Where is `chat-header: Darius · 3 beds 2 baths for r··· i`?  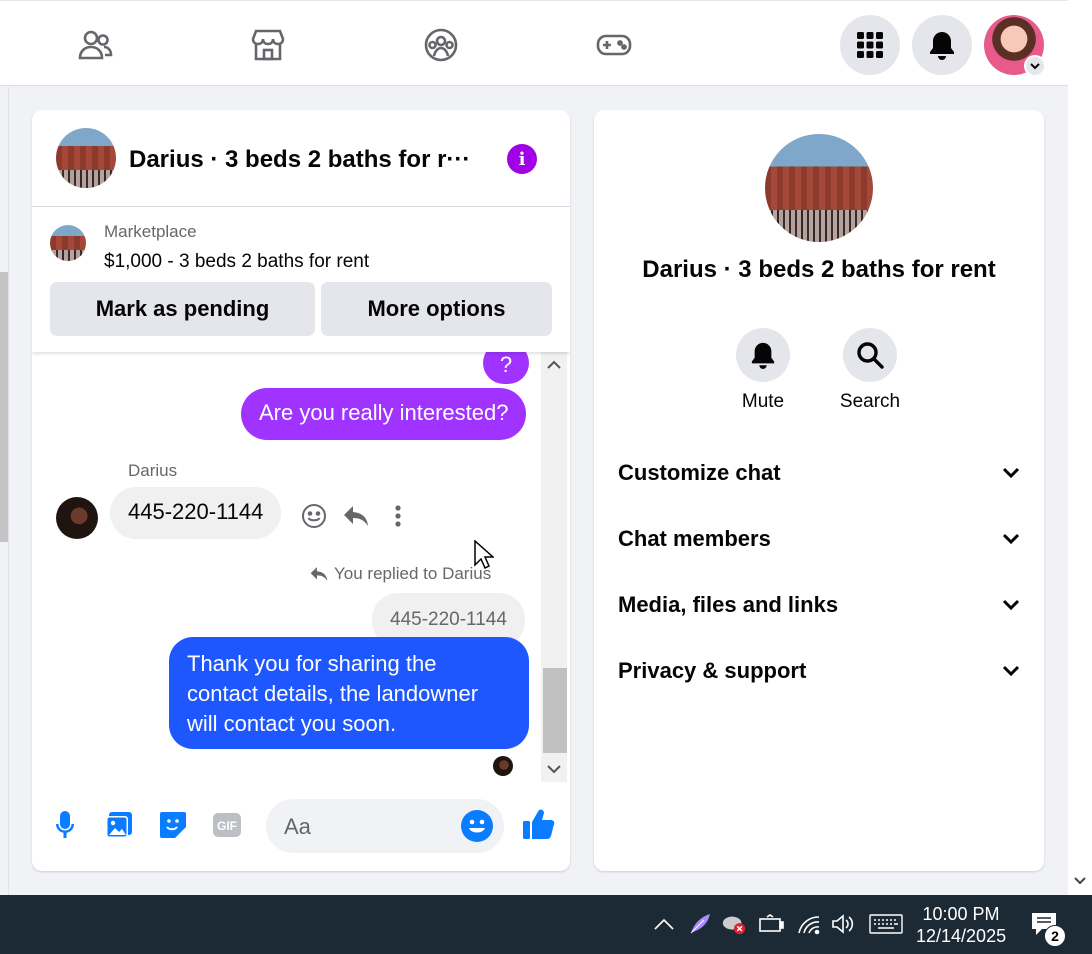 chat-header: Darius · 3 beds 2 baths for r··· i is located at coordinates (301, 158).